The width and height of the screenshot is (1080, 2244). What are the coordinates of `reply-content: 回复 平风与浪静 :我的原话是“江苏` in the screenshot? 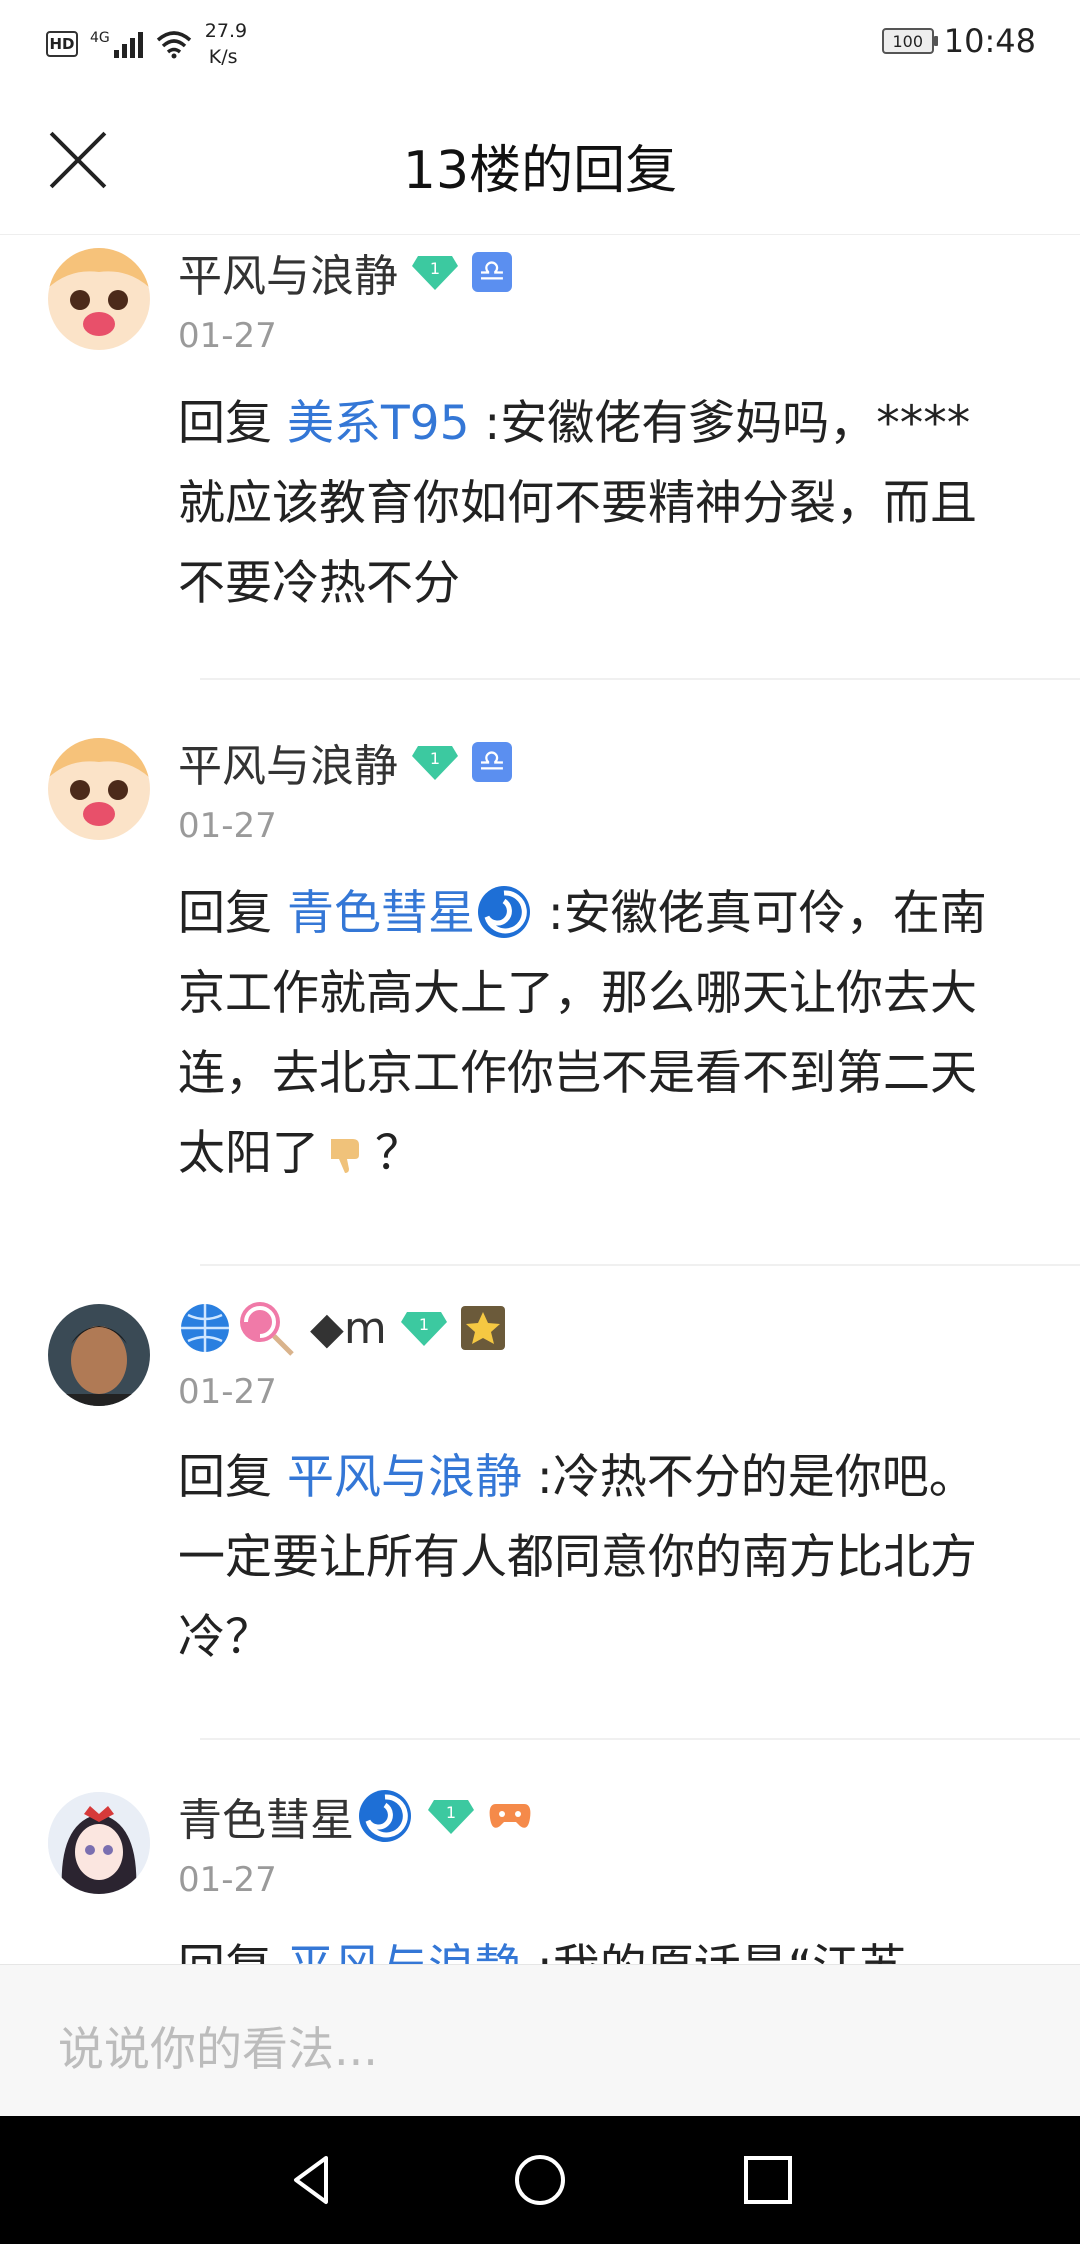 It's located at (593, 1946).